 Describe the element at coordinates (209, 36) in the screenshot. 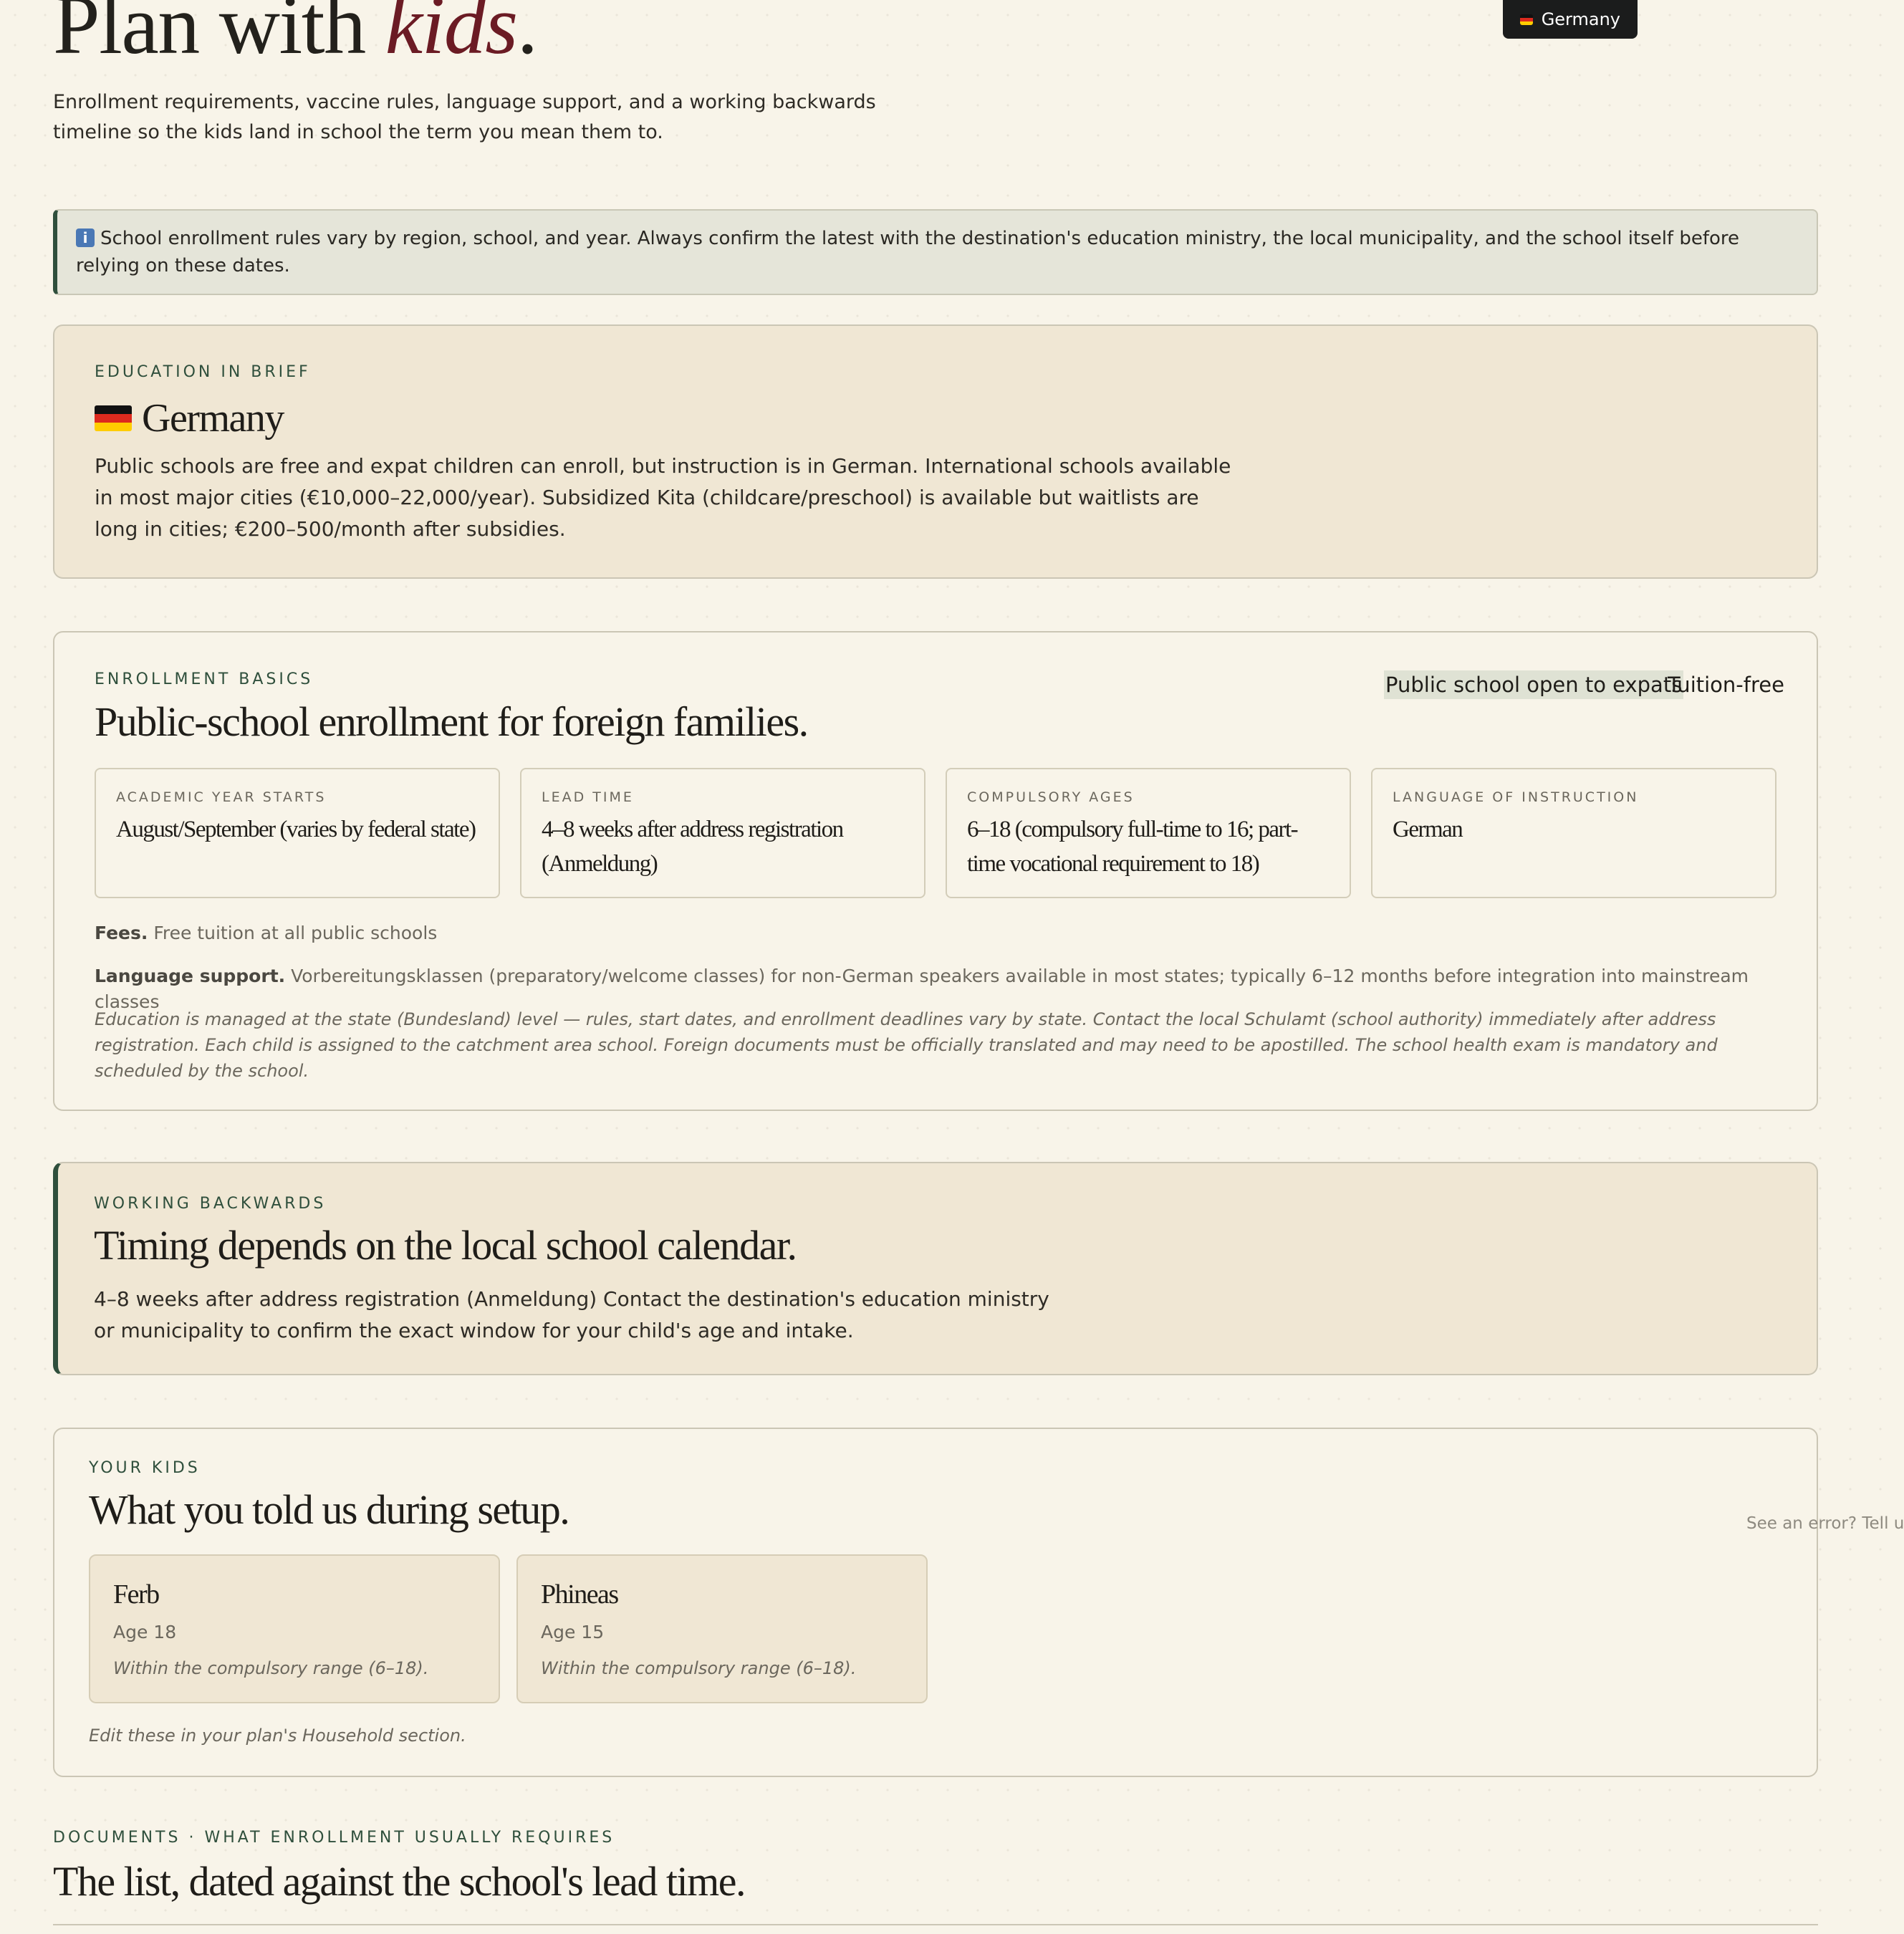

I see `page-title-text: Plan with` at that location.